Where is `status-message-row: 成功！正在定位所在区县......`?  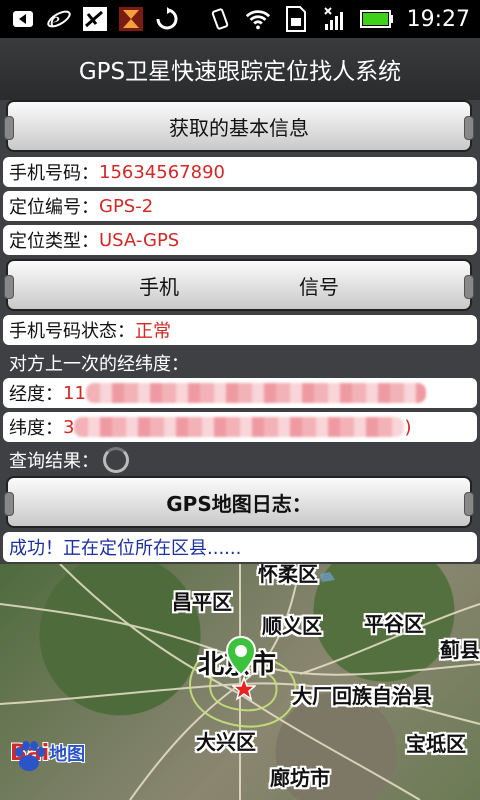
status-message-row: 成功！正在定位所在区县...... is located at coordinates (240, 547).